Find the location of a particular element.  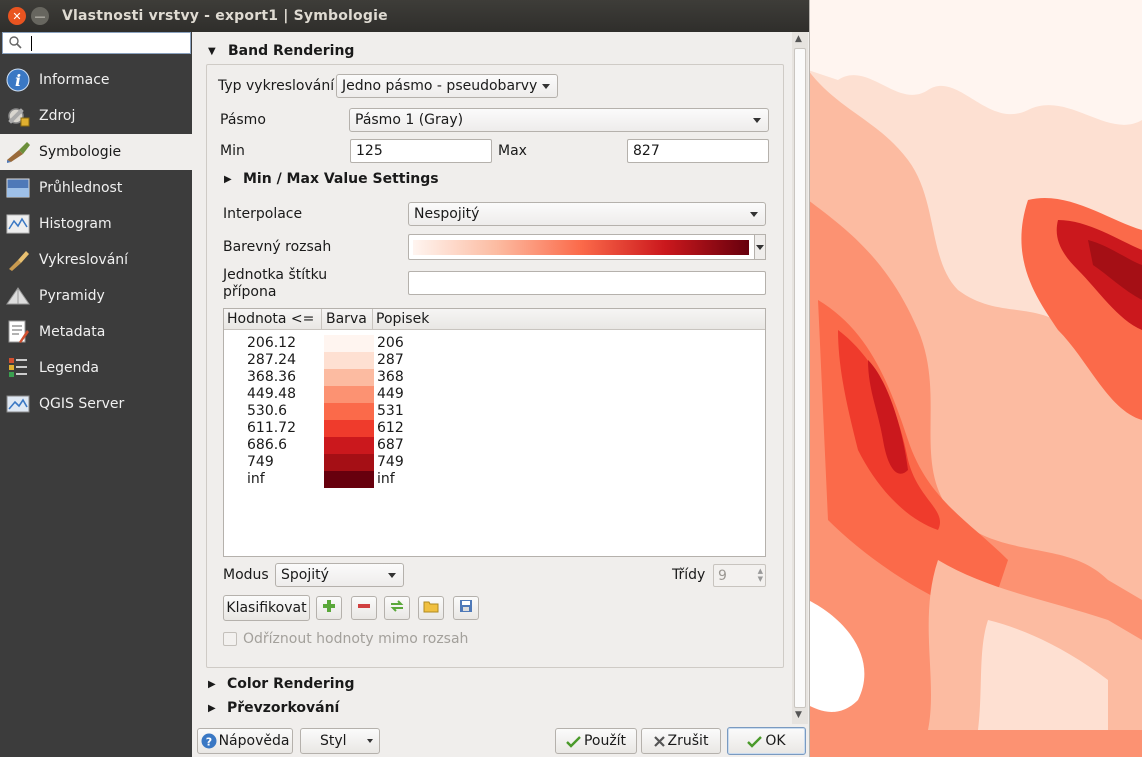

class-value: 530.6 is located at coordinates (267, 411).